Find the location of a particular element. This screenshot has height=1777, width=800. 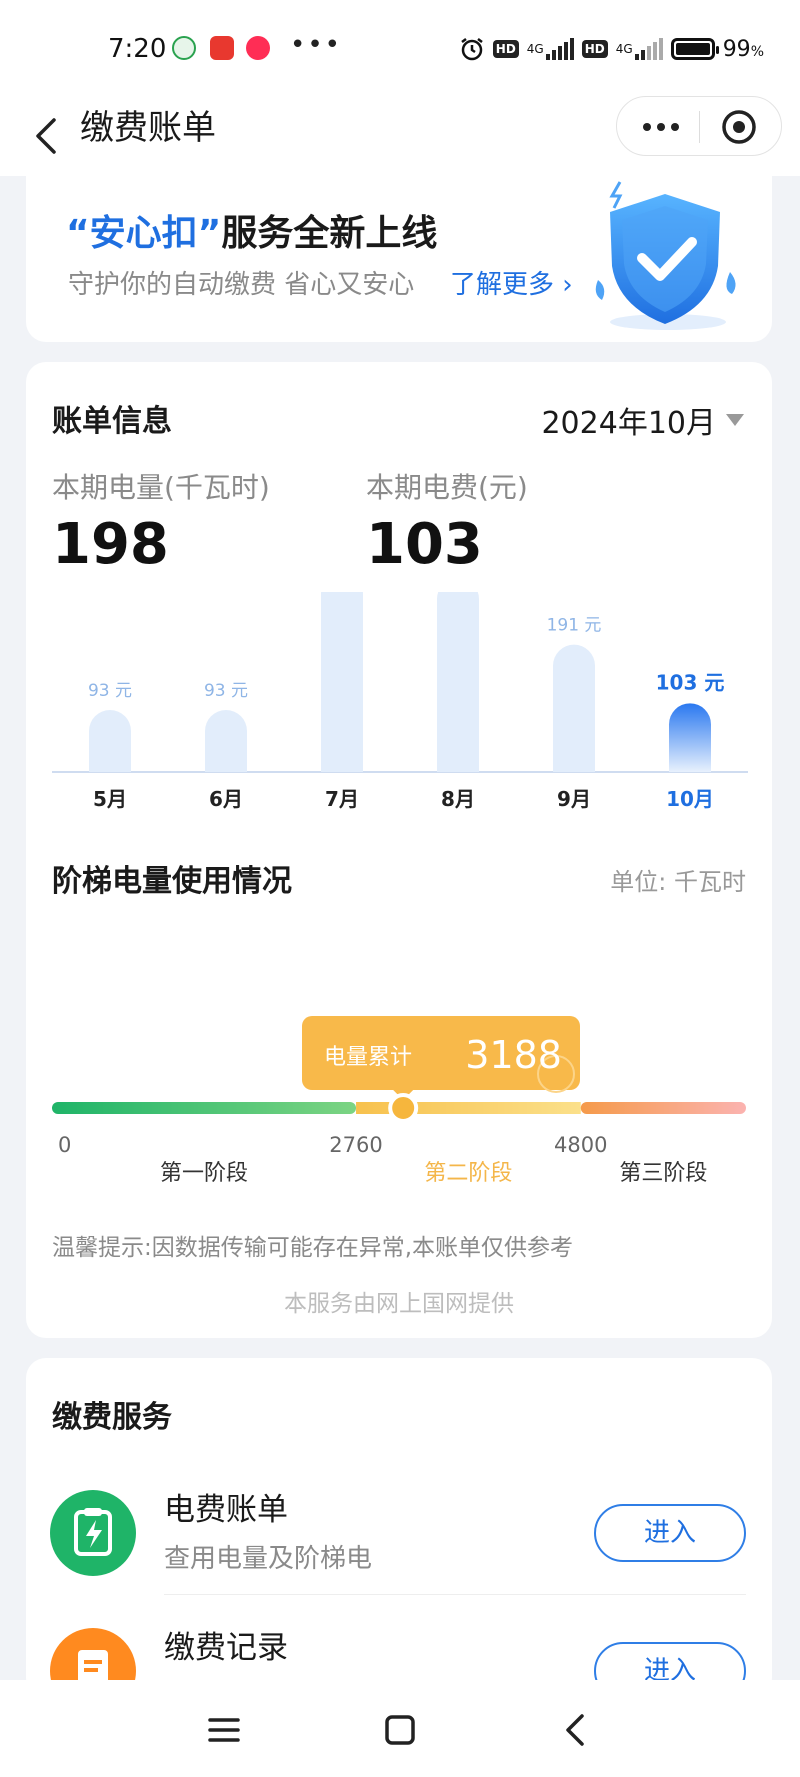

fee-label: 本期电费(元) is located at coordinates (447, 487).